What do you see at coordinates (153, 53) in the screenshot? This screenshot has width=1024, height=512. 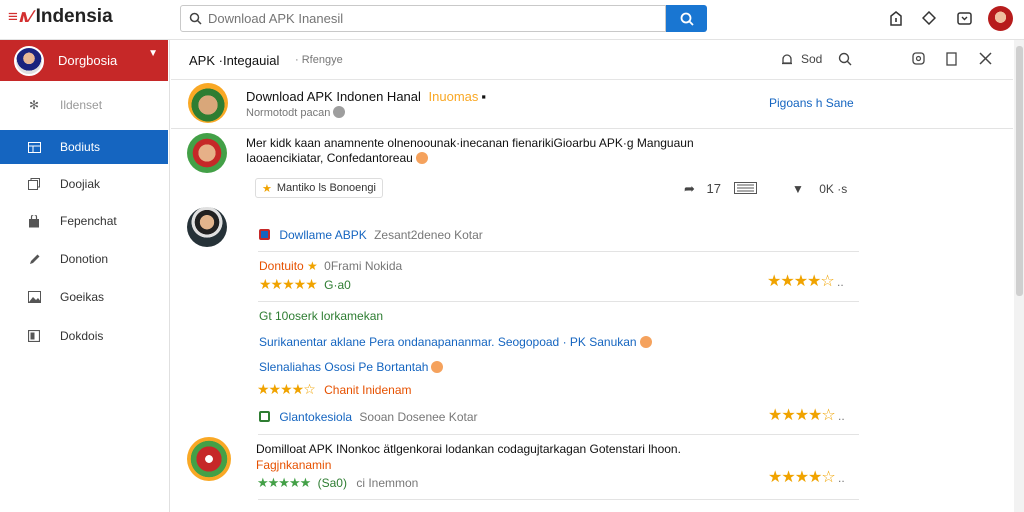 I see `chevron-down-icon: ▼` at bounding box center [153, 53].